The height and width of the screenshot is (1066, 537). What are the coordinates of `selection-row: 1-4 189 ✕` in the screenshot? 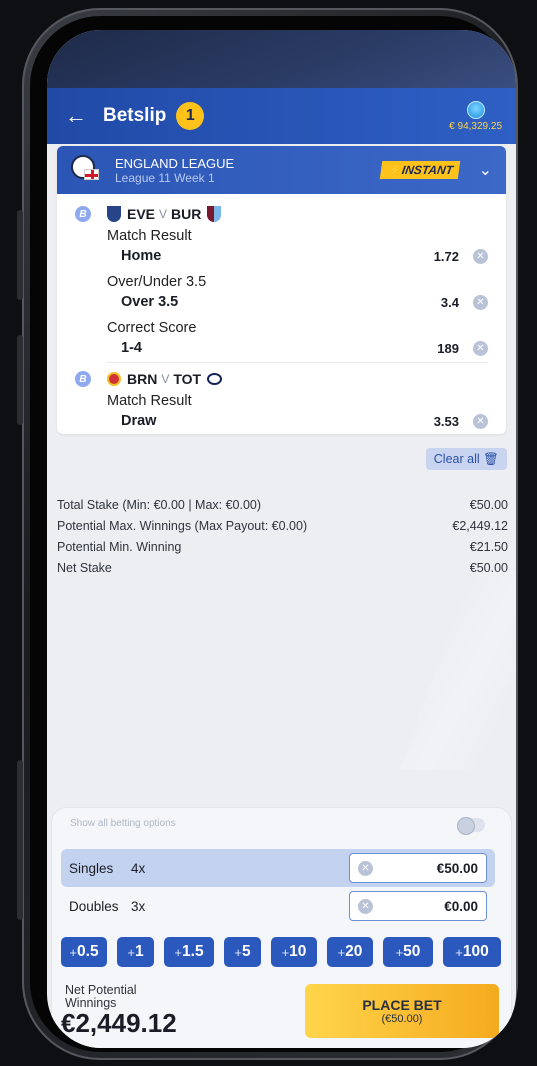 It's located at (297, 348).